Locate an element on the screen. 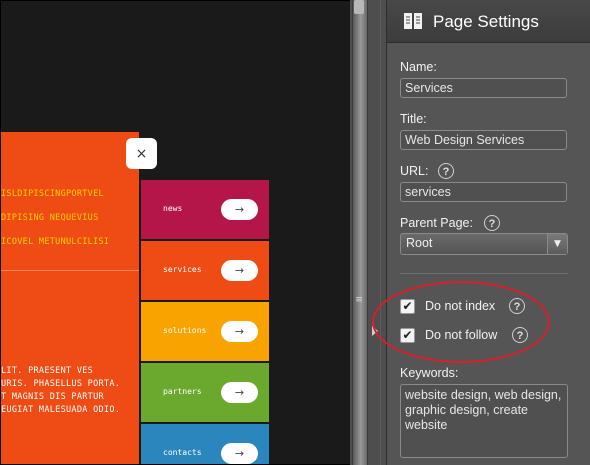 Image resolution: width=590 pixels, height=465 pixels. book-icon is located at coordinates (413, 21).